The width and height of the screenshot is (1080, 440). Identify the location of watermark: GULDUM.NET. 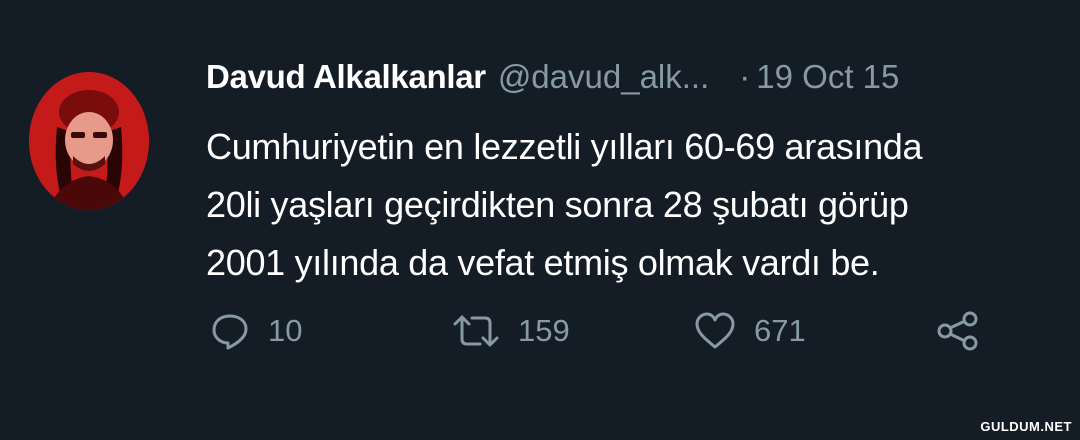
(1026, 426).